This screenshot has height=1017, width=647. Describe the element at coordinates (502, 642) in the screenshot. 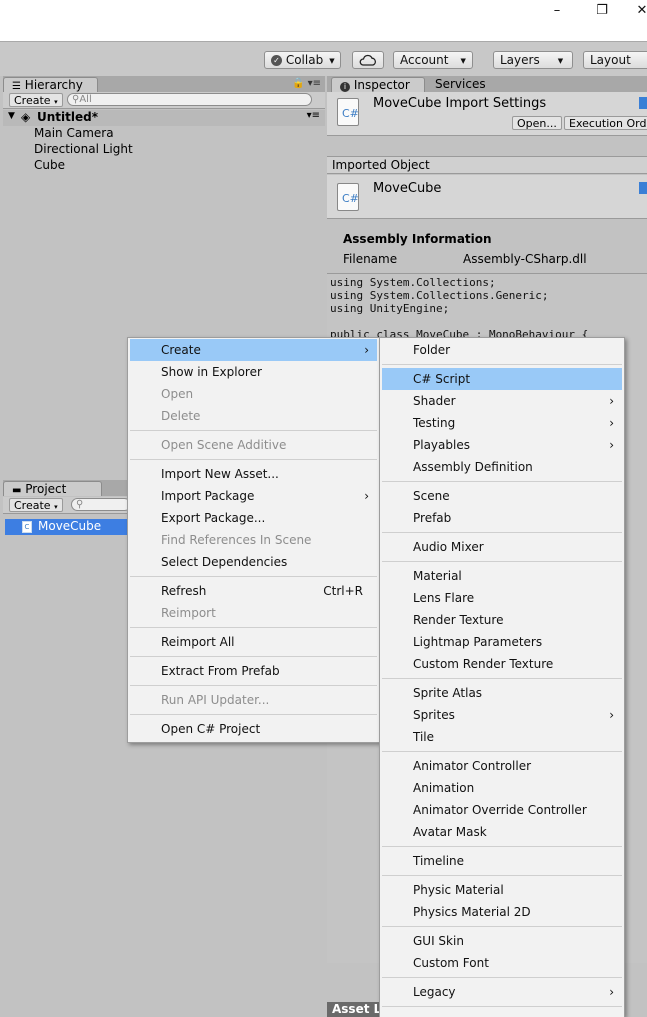

I see `submenu-item-lightmap-parameters: Lightmap Parameters` at that location.